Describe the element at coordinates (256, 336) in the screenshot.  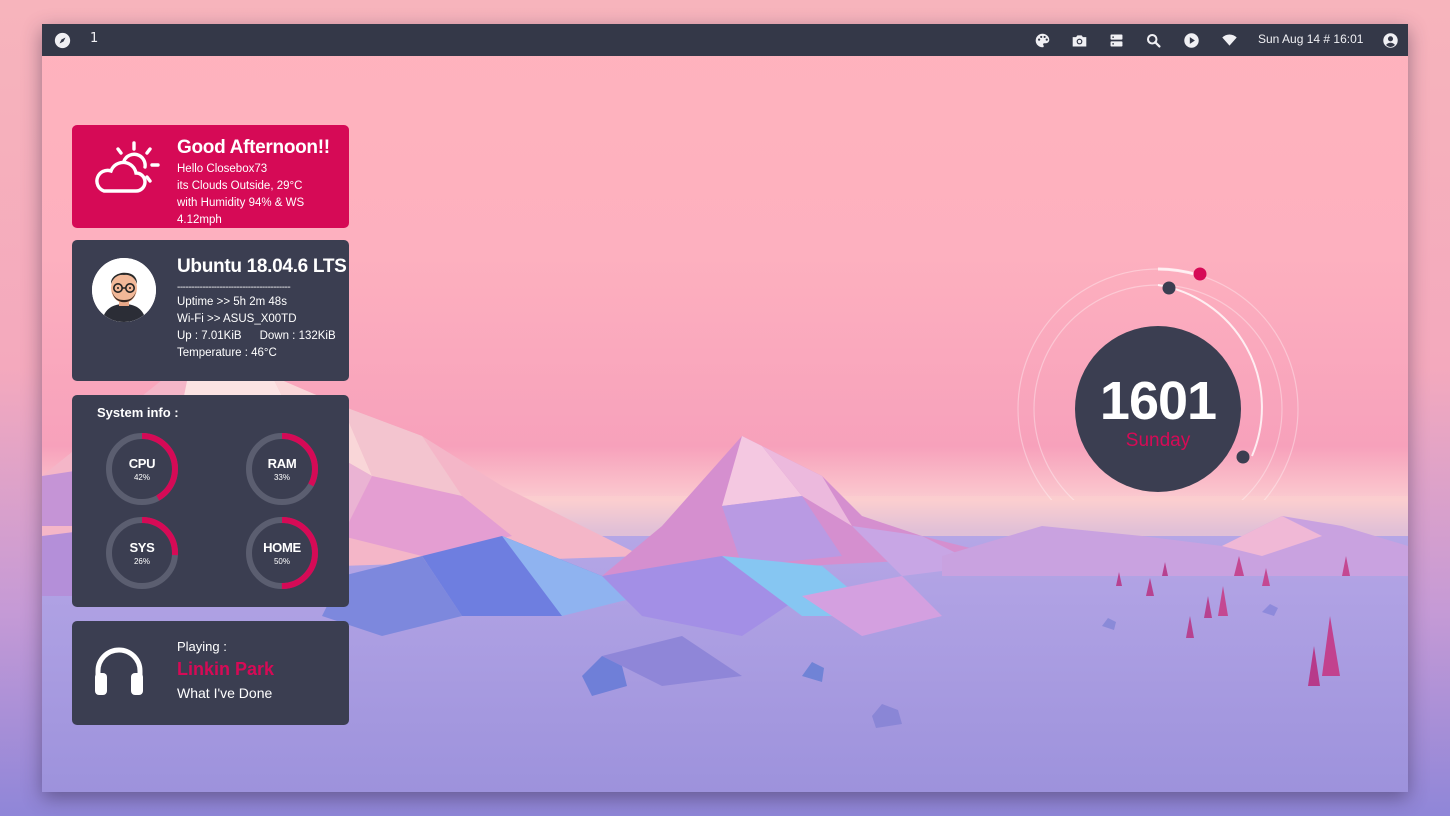
I see `network-speed: Up : 7.01KiB Down : 132KiB` at that location.